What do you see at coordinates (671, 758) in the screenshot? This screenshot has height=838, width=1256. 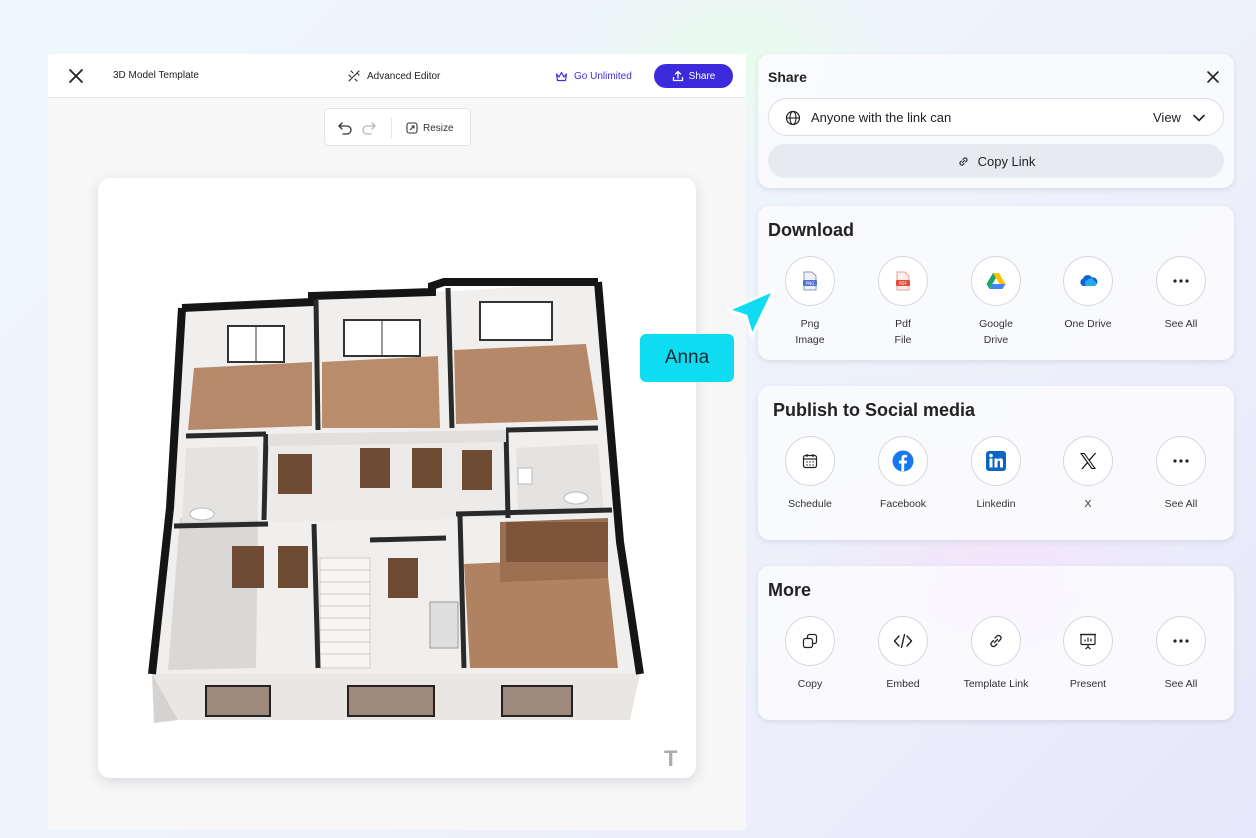 I see `brand-watermark: T` at bounding box center [671, 758].